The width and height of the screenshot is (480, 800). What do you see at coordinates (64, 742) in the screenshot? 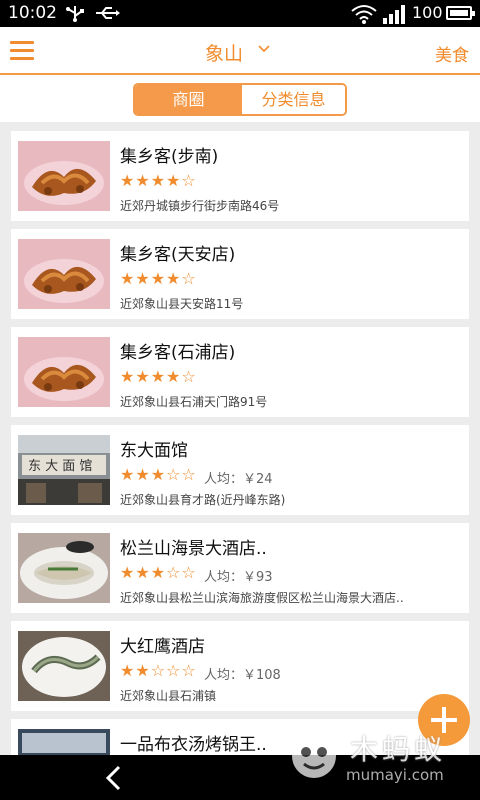
I see `shop-photo` at bounding box center [64, 742].